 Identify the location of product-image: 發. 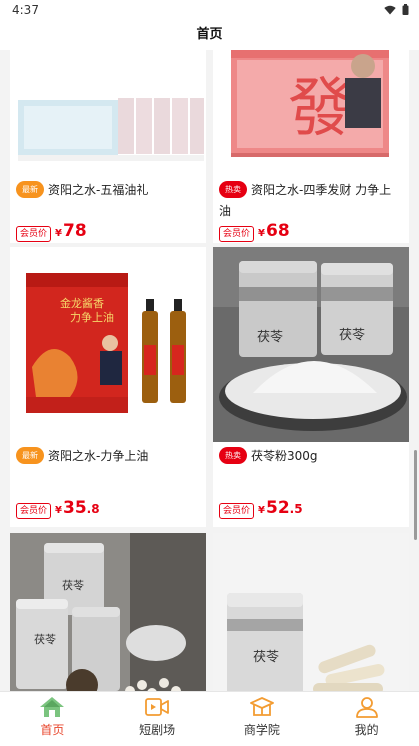
(311, 110).